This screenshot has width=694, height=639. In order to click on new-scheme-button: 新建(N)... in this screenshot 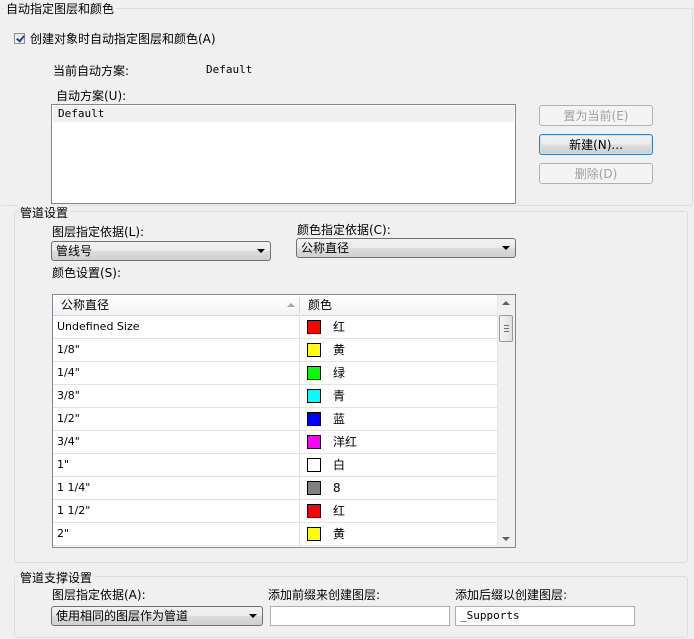, I will do `click(596, 144)`.